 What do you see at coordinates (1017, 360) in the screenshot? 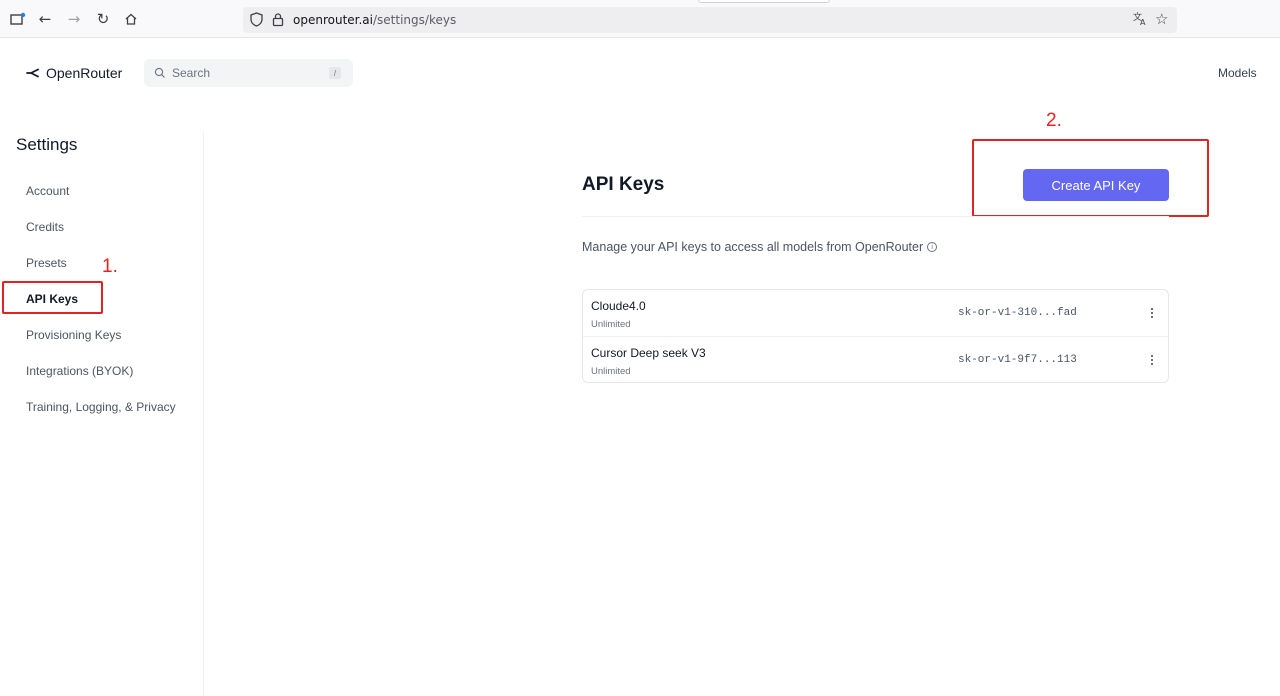
I see `api-key-value: sk-or-v1-9f7...113` at bounding box center [1017, 360].